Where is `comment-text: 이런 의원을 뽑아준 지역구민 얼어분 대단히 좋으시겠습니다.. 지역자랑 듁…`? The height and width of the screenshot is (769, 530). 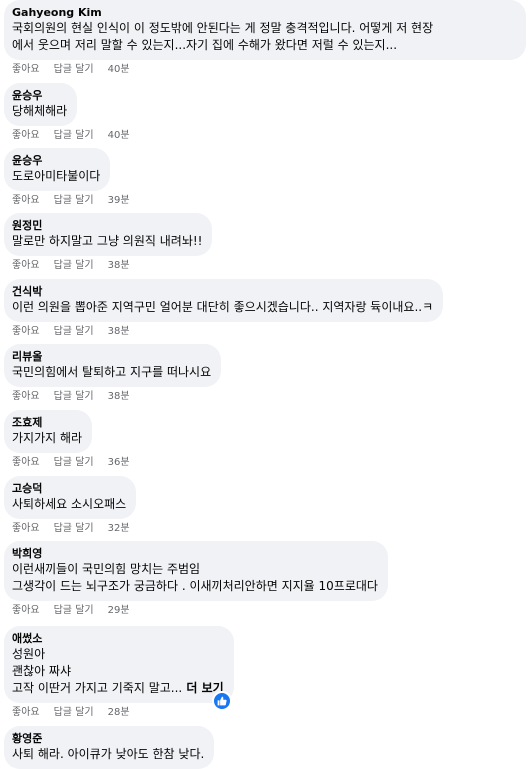 comment-text: 이런 의원을 뽑아준 지역구민 얼어분 대단히 좋으시겠습니다.. 지역자랑 듁… is located at coordinates (223, 307).